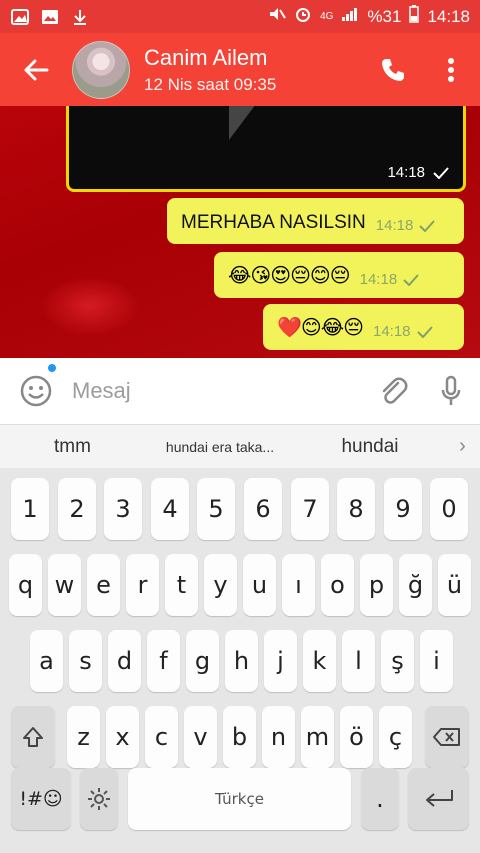  I want to click on key-i: i, so click(436, 661).